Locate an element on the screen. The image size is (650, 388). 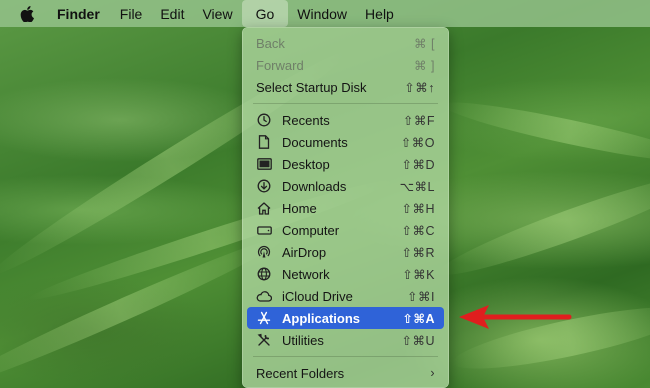
computer-icon is located at coordinates (264, 230).